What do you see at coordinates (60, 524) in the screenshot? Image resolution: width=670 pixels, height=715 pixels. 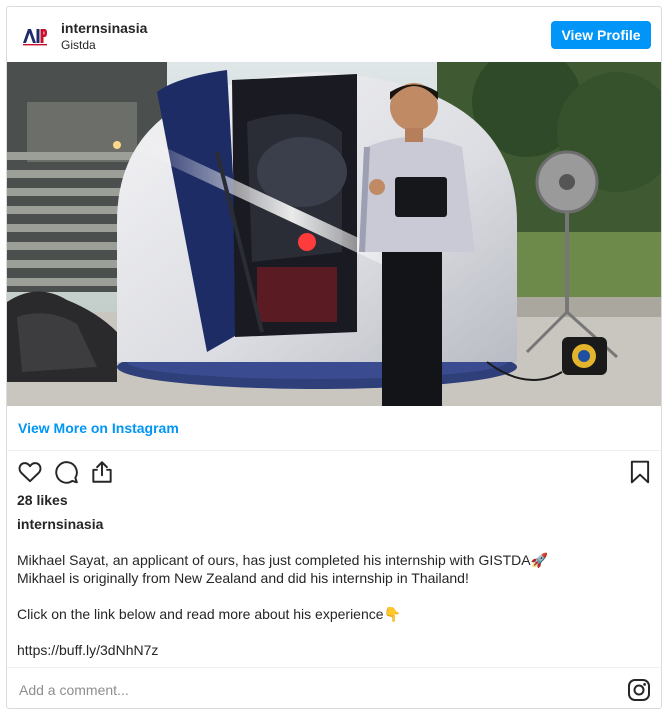 I see `caption-username: internsinasia` at bounding box center [60, 524].